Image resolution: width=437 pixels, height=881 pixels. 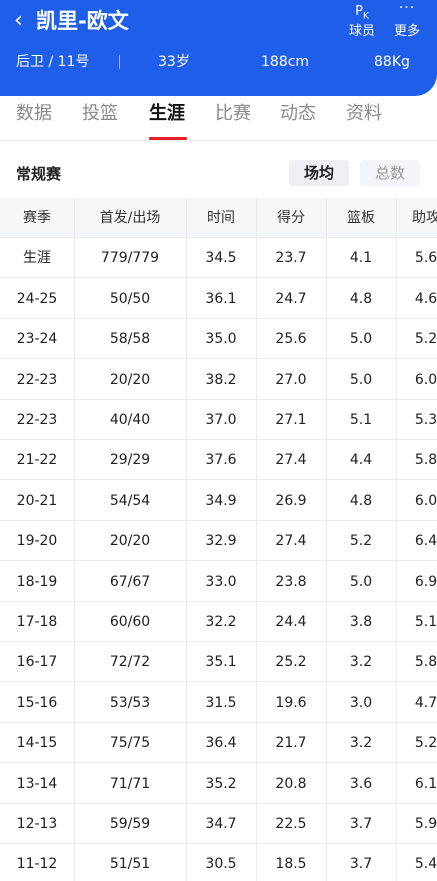 I want to click on cell-rebounds: 5.2, so click(x=361, y=541).